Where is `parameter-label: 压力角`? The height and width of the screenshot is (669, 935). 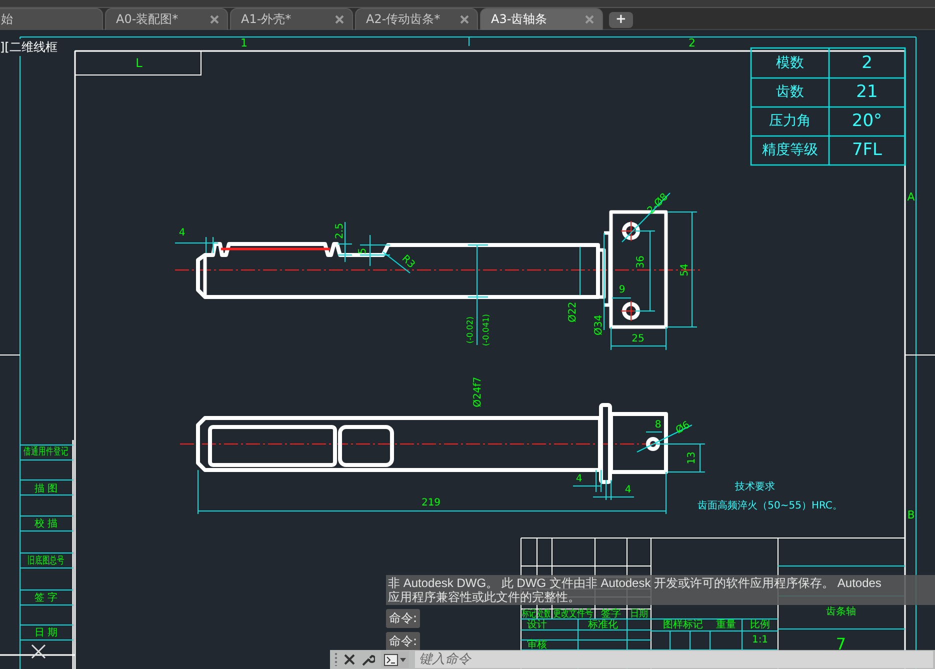
parameter-label: 压力角 is located at coordinates (790, 121).